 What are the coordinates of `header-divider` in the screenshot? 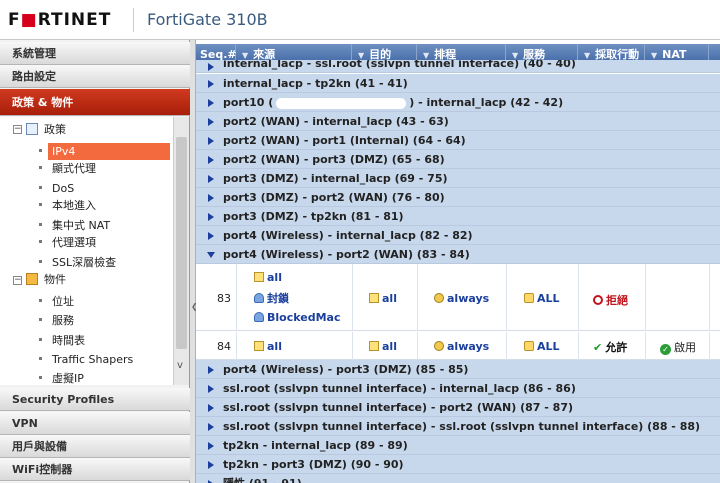 It's located at (133, 20).